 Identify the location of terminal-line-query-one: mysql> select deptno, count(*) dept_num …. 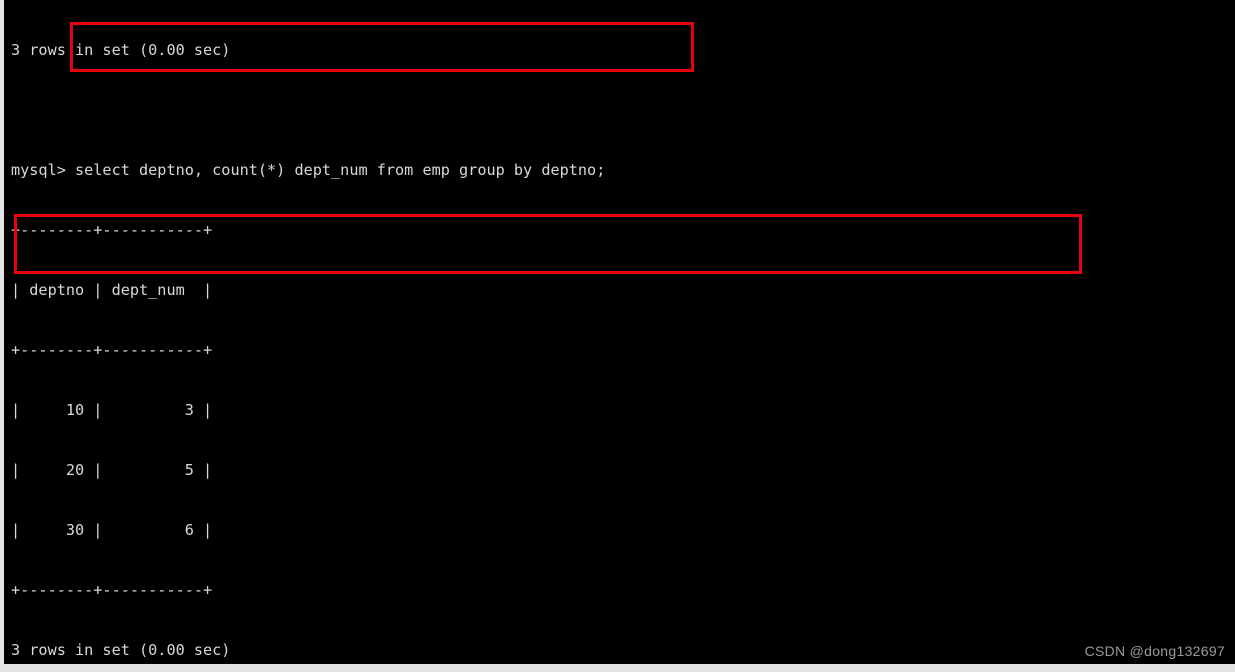
(308, 170).